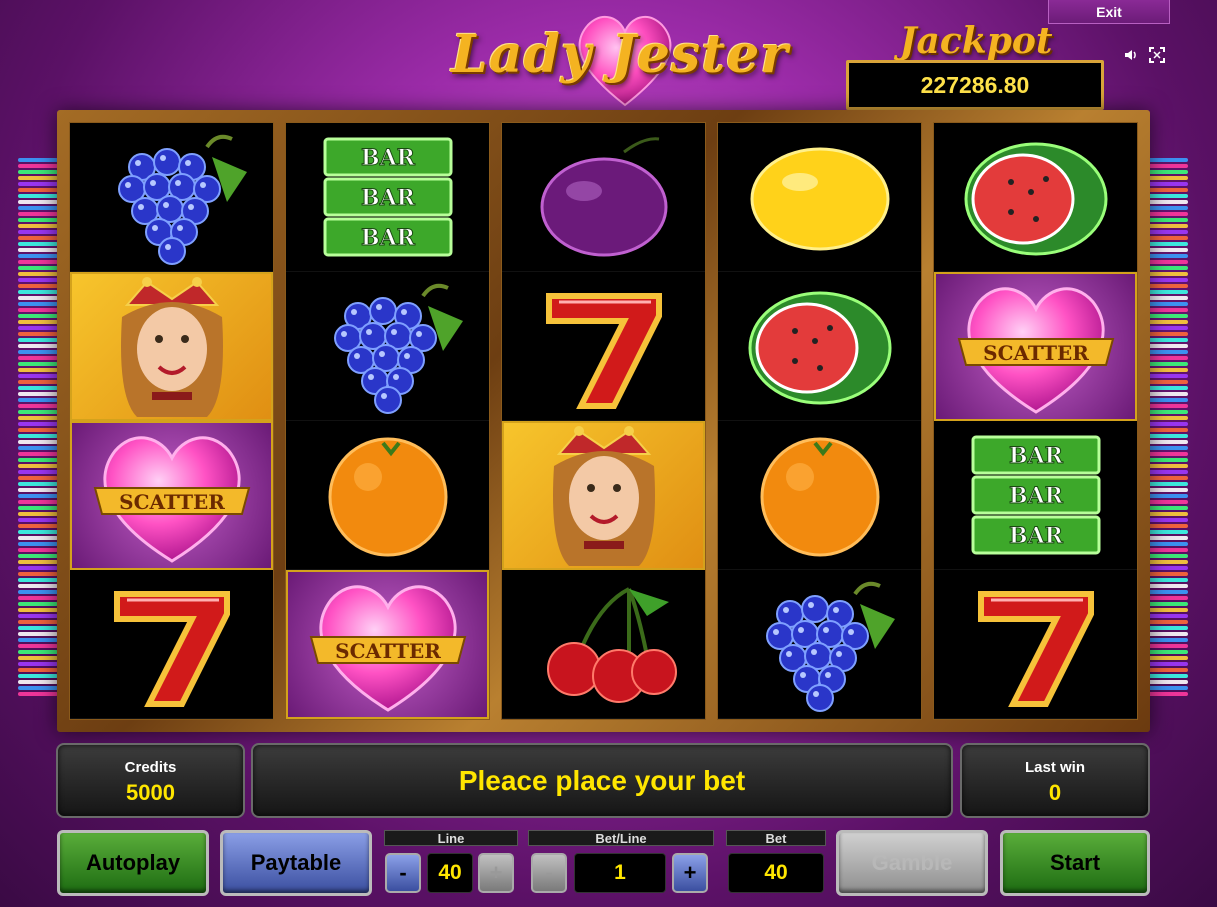 The image size is (1217, 907). What do you see at coordinates (403, 873) in the screenshot?
I see `line-minus-button: -` at bounding box center [403, 873].